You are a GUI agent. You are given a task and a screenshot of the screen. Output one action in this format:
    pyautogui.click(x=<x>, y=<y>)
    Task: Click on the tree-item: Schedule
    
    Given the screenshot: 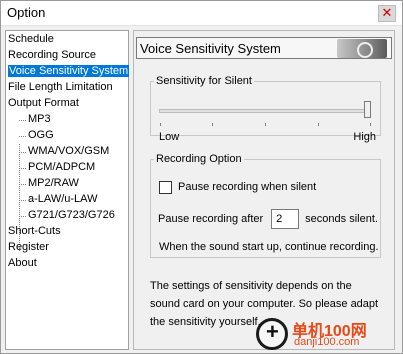 What is the action you would take?
    pyautogui.click(x=67, y=40)
    